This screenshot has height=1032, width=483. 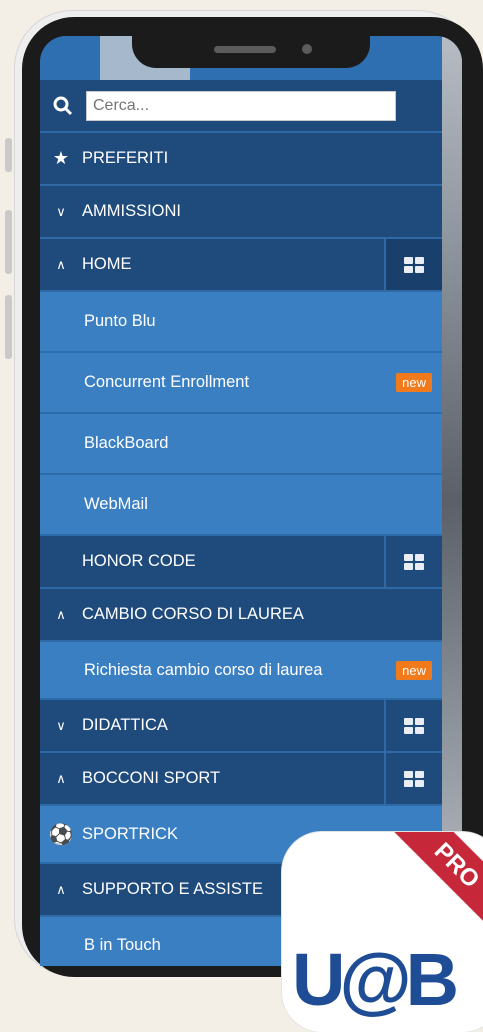 I want to click on submenu-item-label: WebMail, so click(x=116, y=504).